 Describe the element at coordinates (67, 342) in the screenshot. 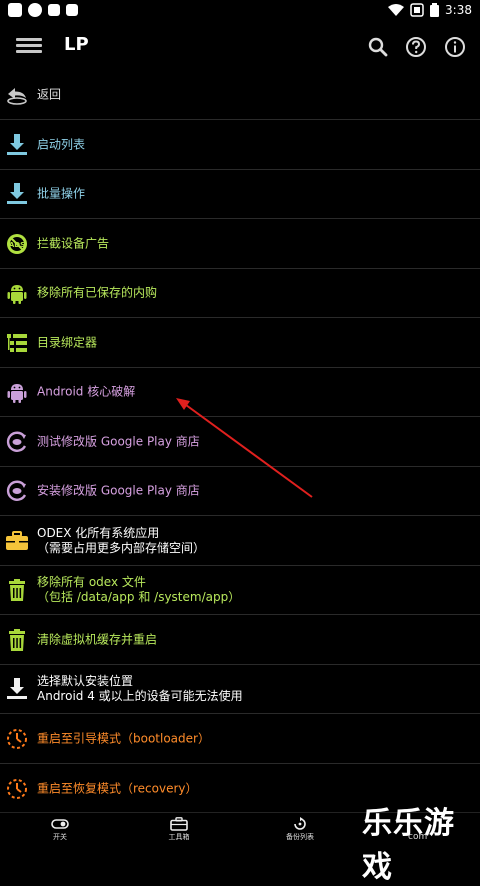

I see `menu-item-label: 目录绑定器` at that location.